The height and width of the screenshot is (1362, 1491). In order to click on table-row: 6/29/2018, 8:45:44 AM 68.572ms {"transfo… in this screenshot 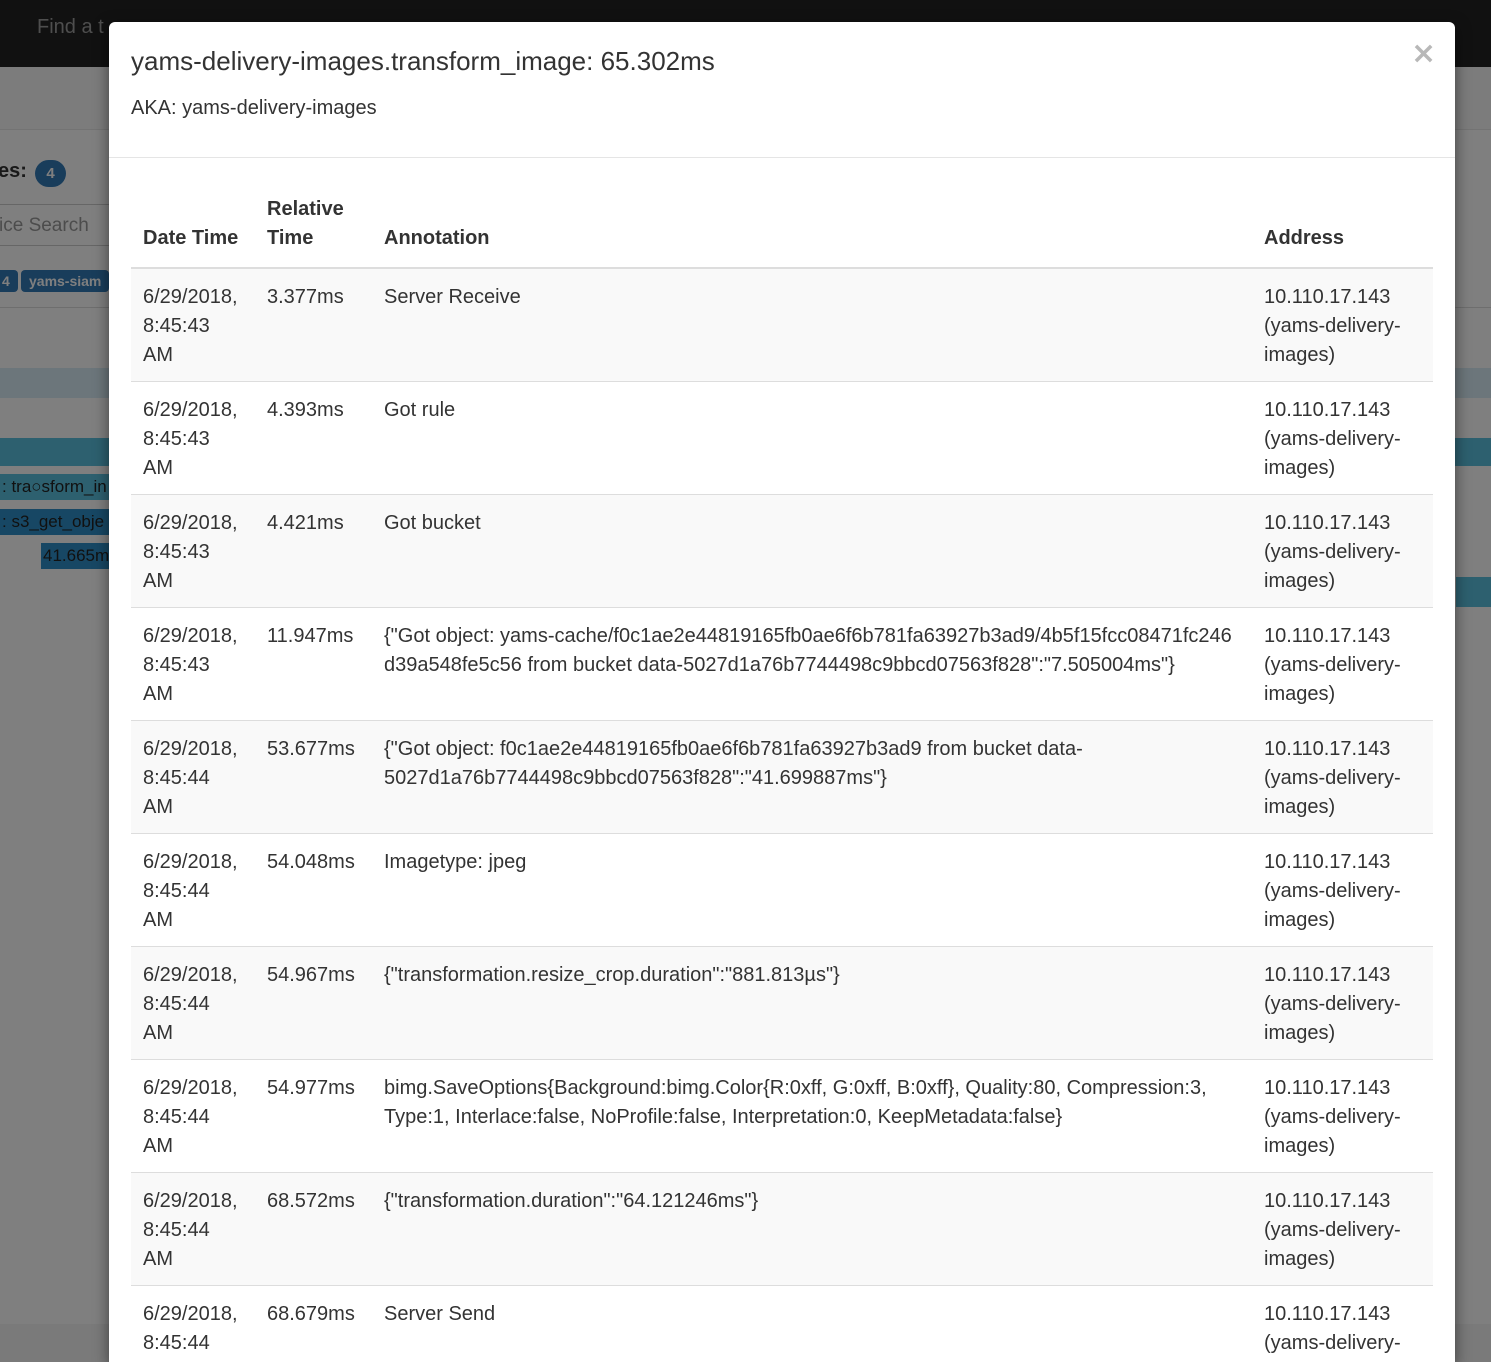, I will do `click(782, 1229)`.